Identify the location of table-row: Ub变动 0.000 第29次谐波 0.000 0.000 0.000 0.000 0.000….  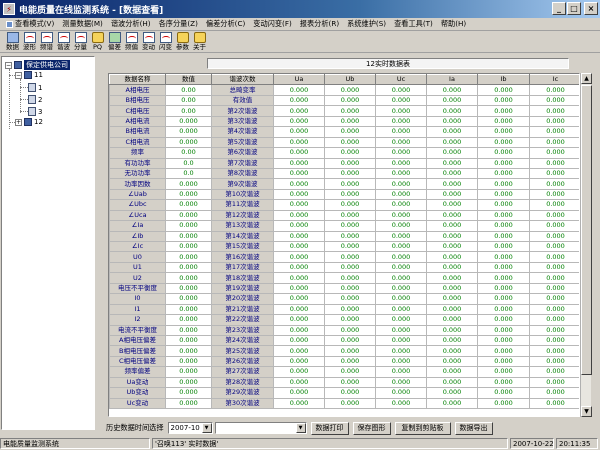
(344, 393).